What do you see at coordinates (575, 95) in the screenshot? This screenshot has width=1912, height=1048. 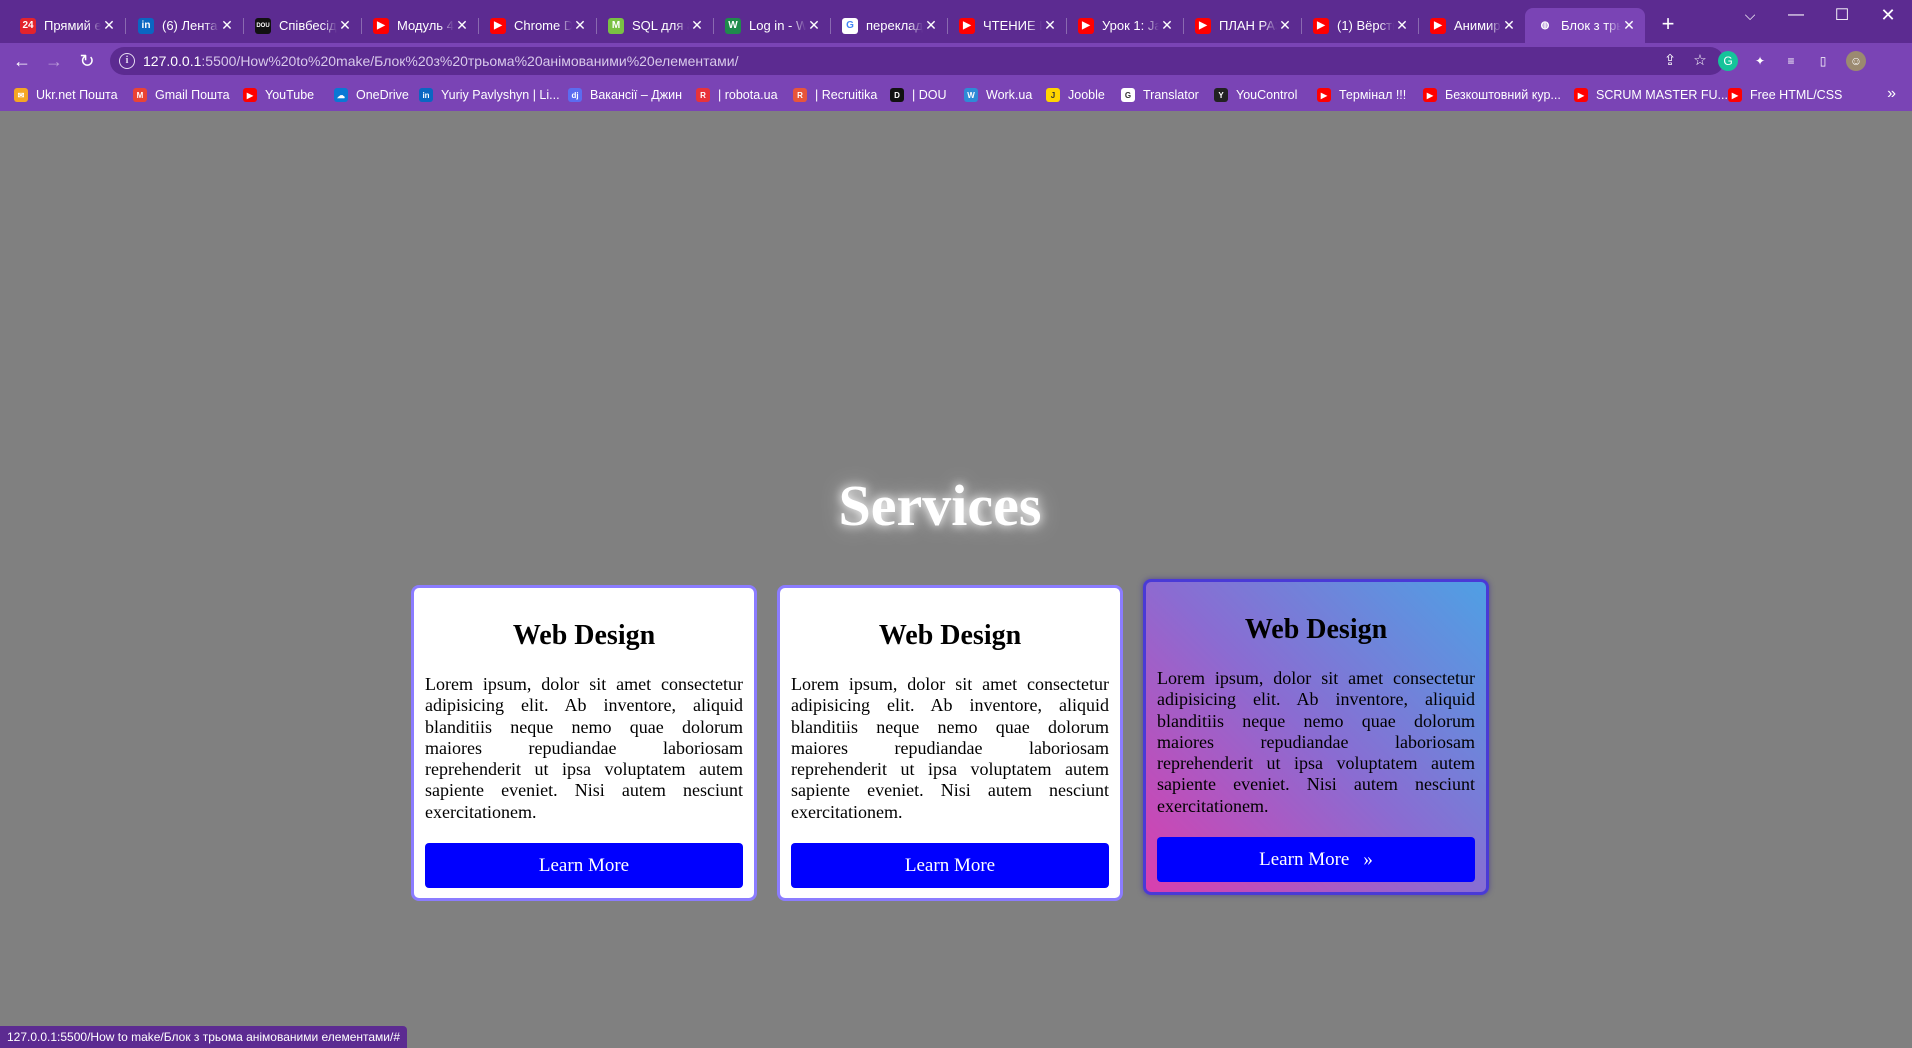 I see `bookmark-favicon-icon: dj` at bounding box center [575, 95].